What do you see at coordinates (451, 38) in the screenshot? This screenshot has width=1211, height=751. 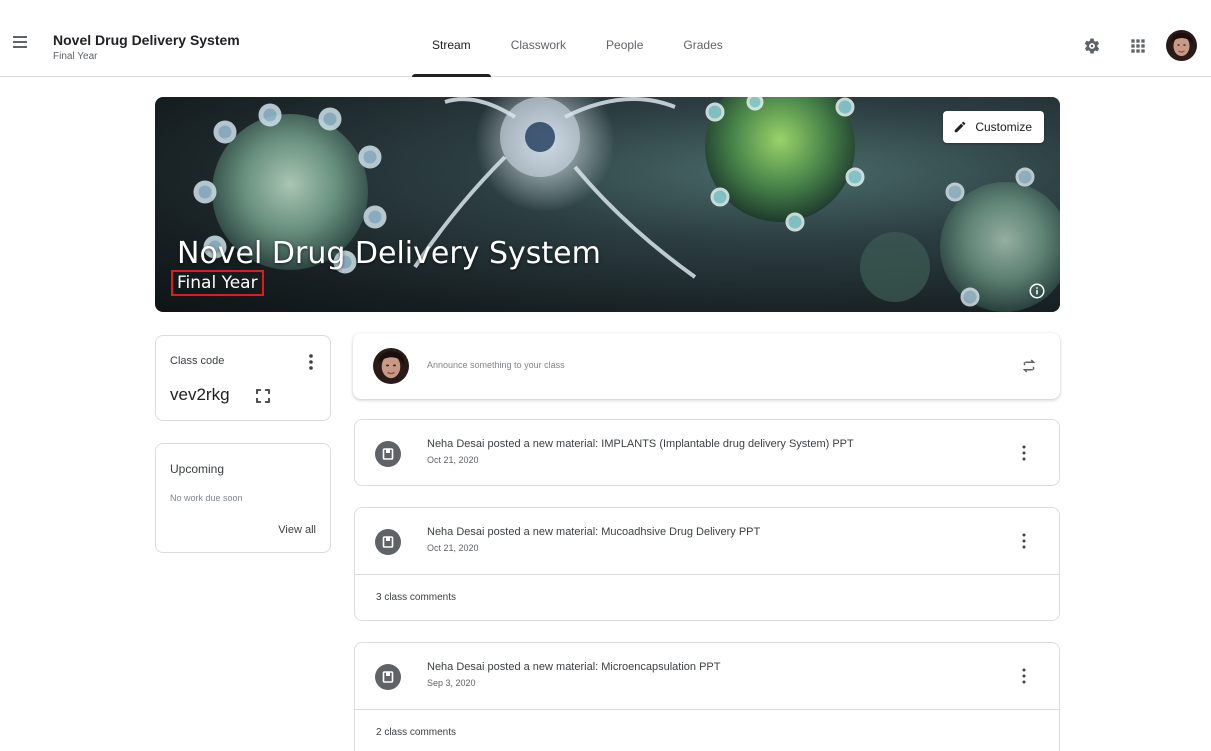 I see `tab-stream: Stream` at bounding box center [451, 38].